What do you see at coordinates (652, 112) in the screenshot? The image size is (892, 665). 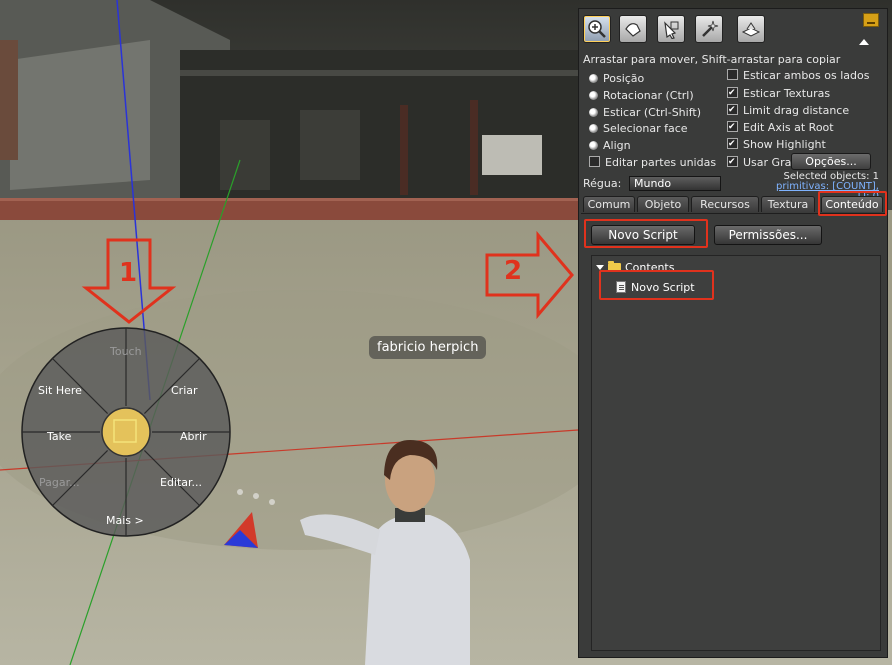 I see `radio-label: Esticar (Ctrl-Shift)` at bounding box center [652, 112].